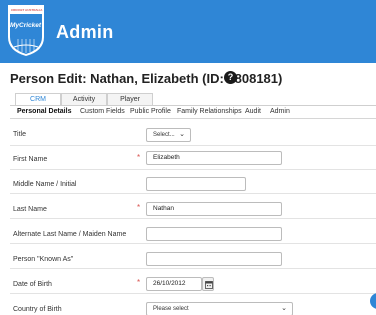 The width and height of the screenshot is (376, 315). What do you see at coordinates (26, 25) in the screenshot?
I see `logo-text: MyCricket` at bounding box center [26, 25].